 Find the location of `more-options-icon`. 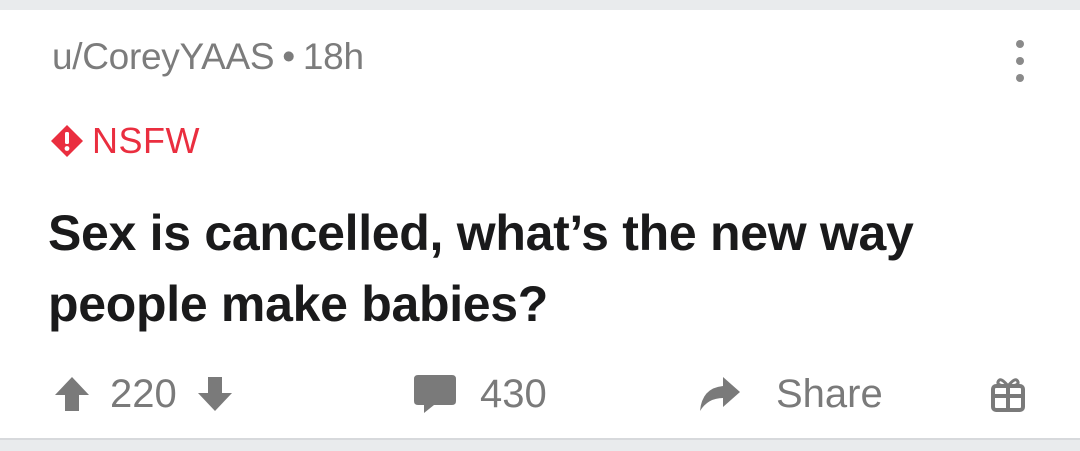

more-options-icon is located at coordinates (1020, 61).